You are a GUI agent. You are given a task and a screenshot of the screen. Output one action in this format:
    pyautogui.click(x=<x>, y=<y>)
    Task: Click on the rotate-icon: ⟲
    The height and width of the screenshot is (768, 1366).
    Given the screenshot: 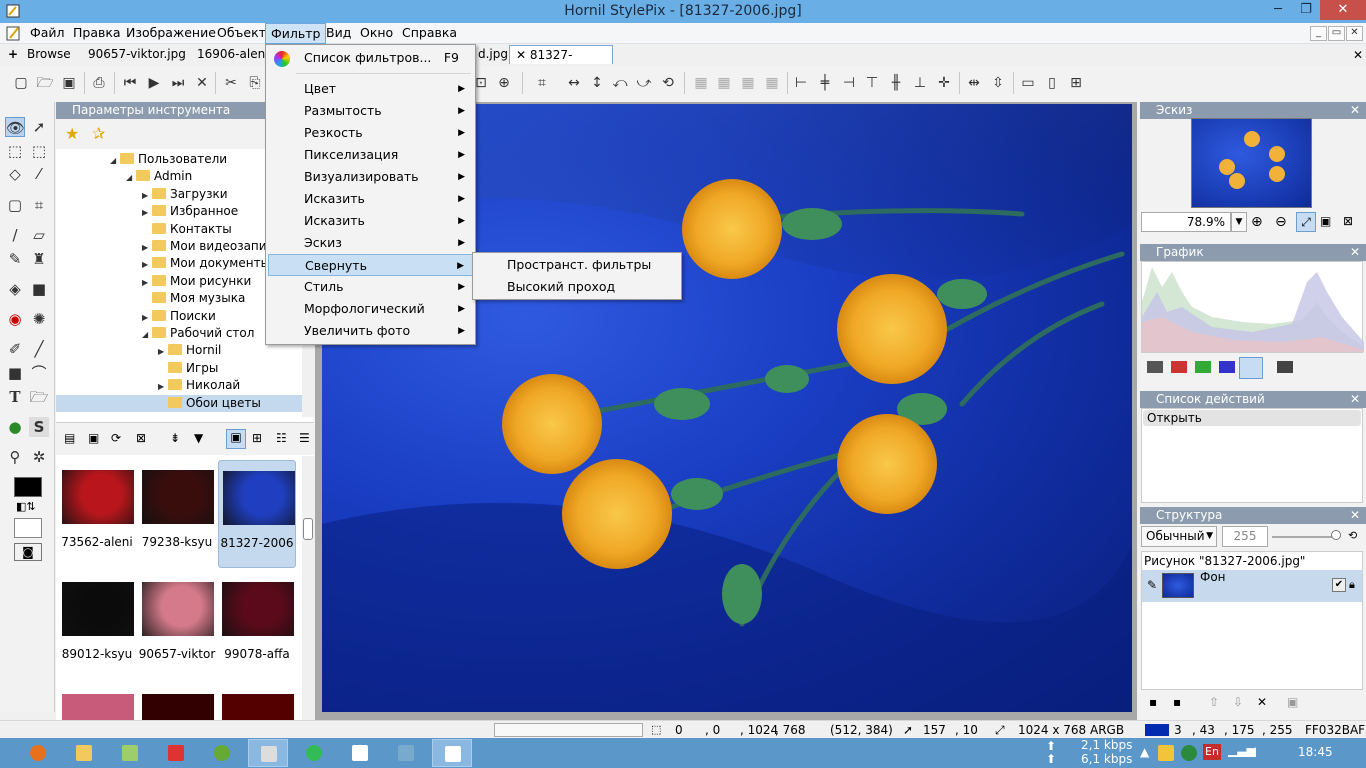 What is the action you would take?
    pyautogui.click(x=668, y=83)
    